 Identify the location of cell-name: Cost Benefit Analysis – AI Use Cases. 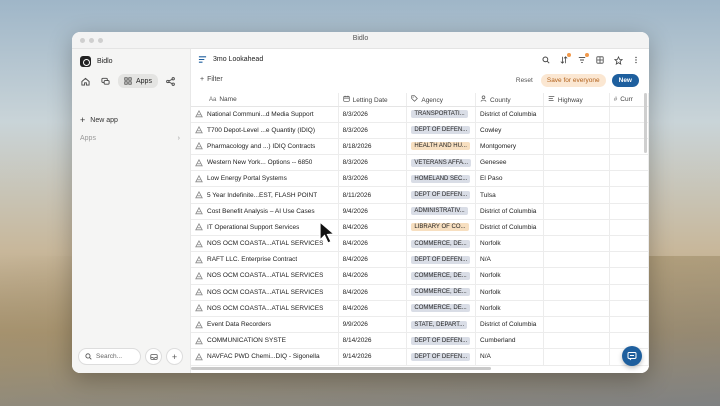
(265, 211).